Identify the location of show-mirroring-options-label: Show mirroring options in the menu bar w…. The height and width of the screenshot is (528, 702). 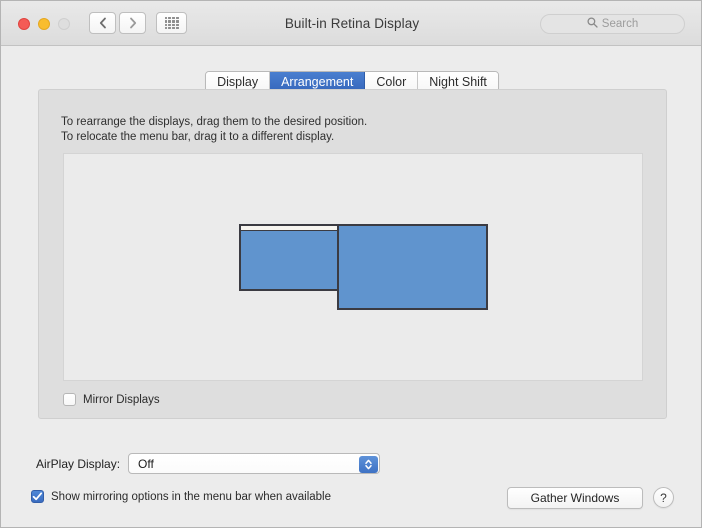
(191, 496).